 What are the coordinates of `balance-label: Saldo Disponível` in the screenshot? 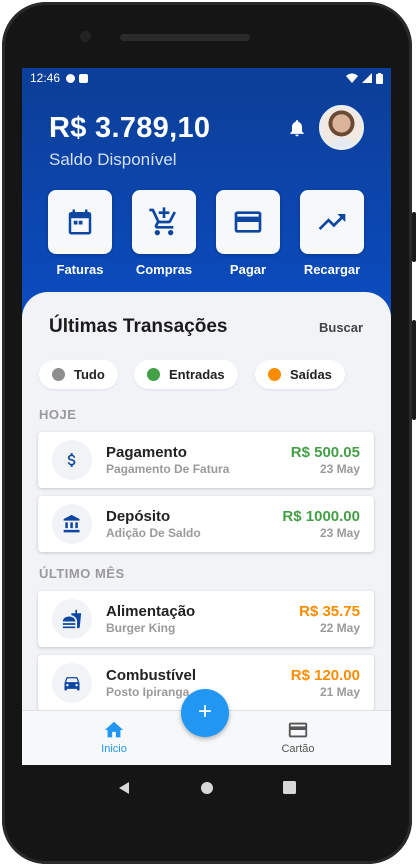 It's located at (113, 159).